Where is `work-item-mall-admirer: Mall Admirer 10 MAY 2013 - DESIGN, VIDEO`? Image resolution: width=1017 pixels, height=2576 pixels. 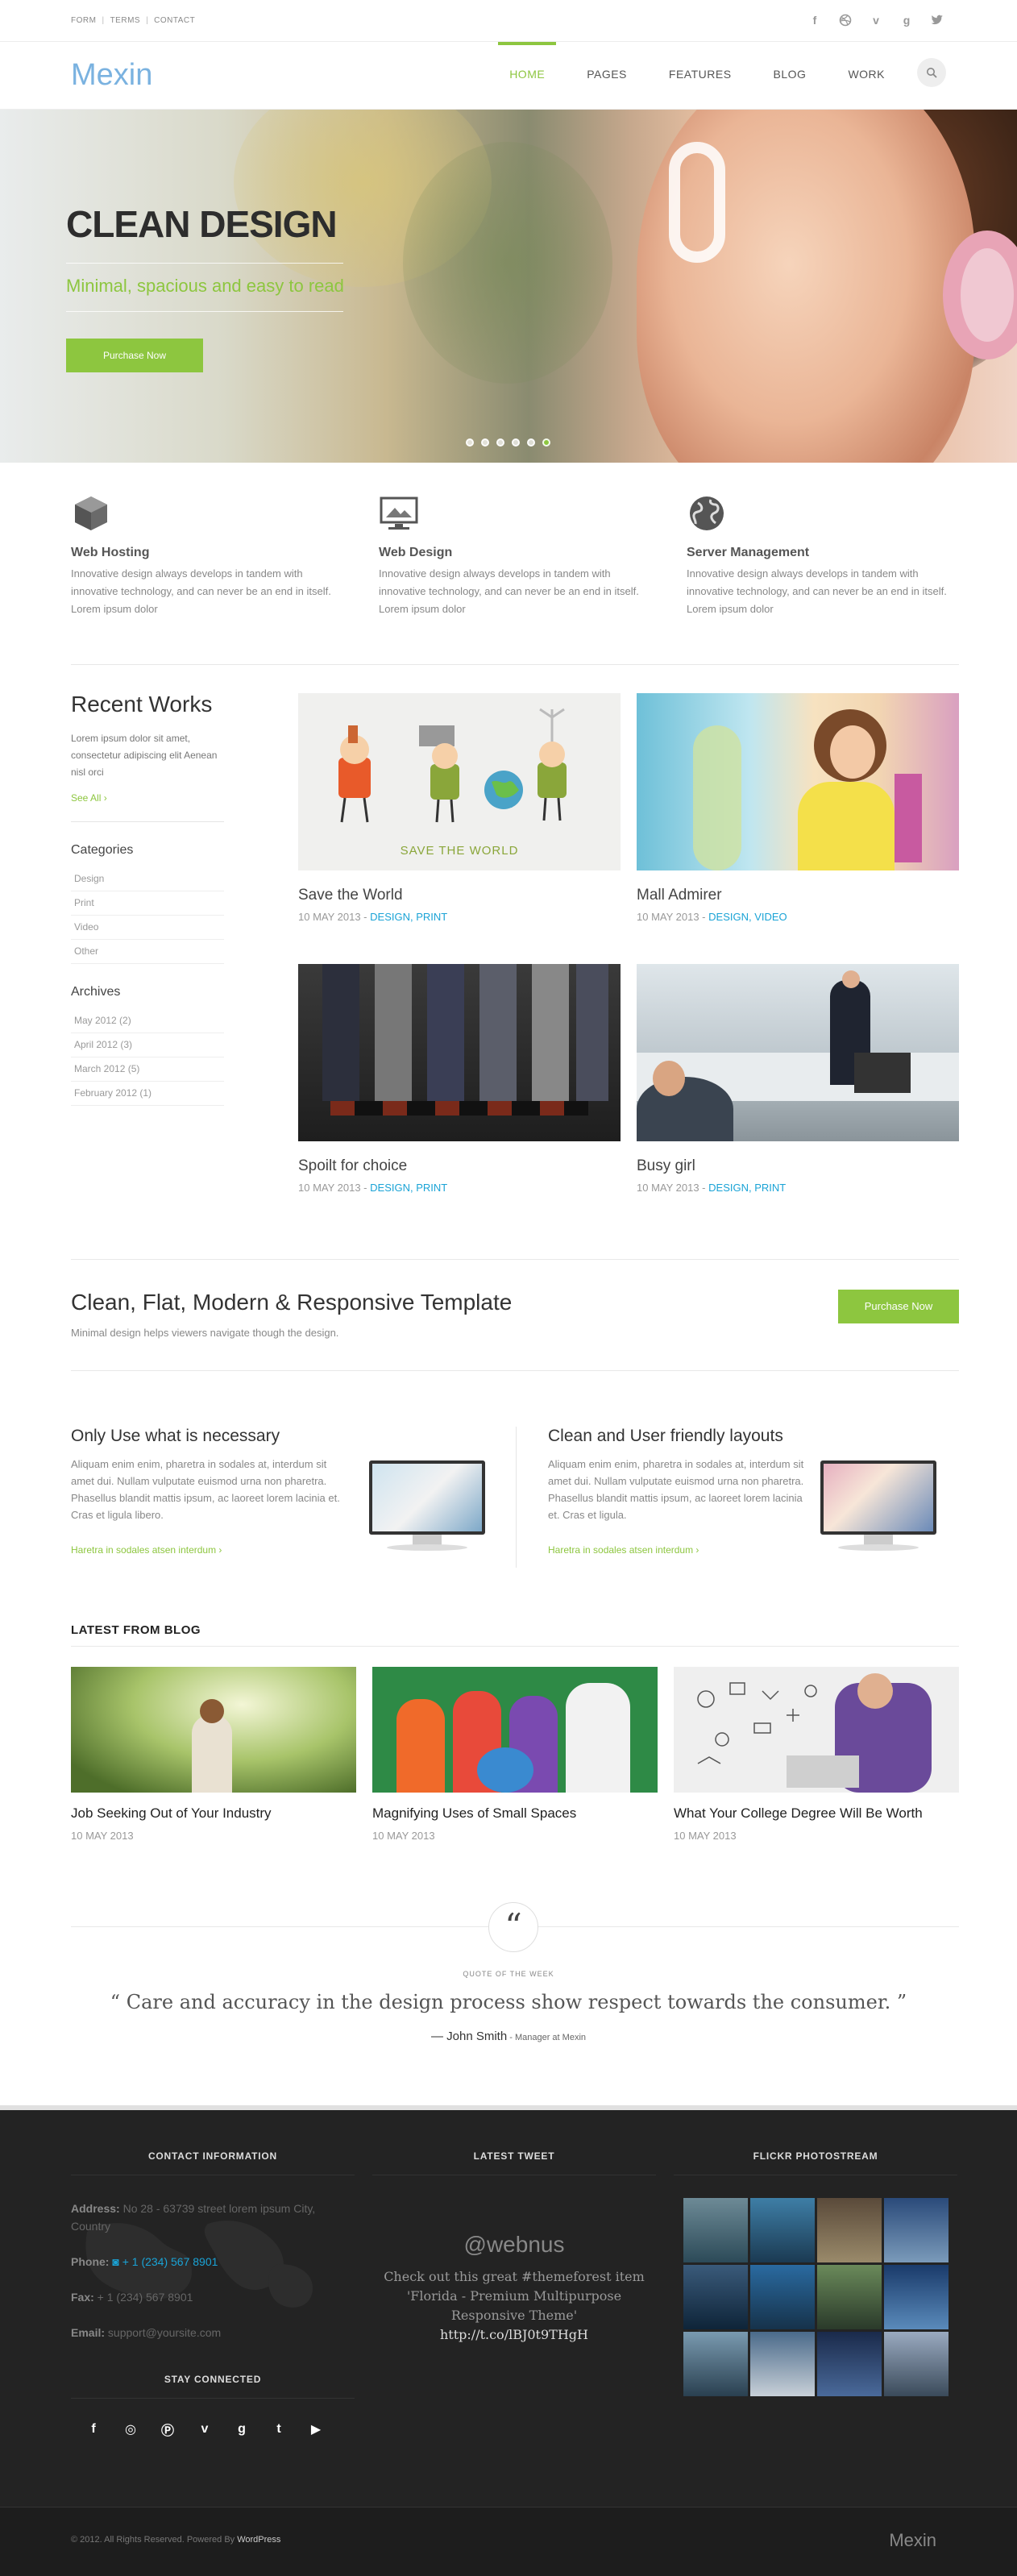 work-item-mall-admirer: Mall Admirer 10 MAY 2013 - DESIGN, VIDEO is located at coordinates (798, 808).